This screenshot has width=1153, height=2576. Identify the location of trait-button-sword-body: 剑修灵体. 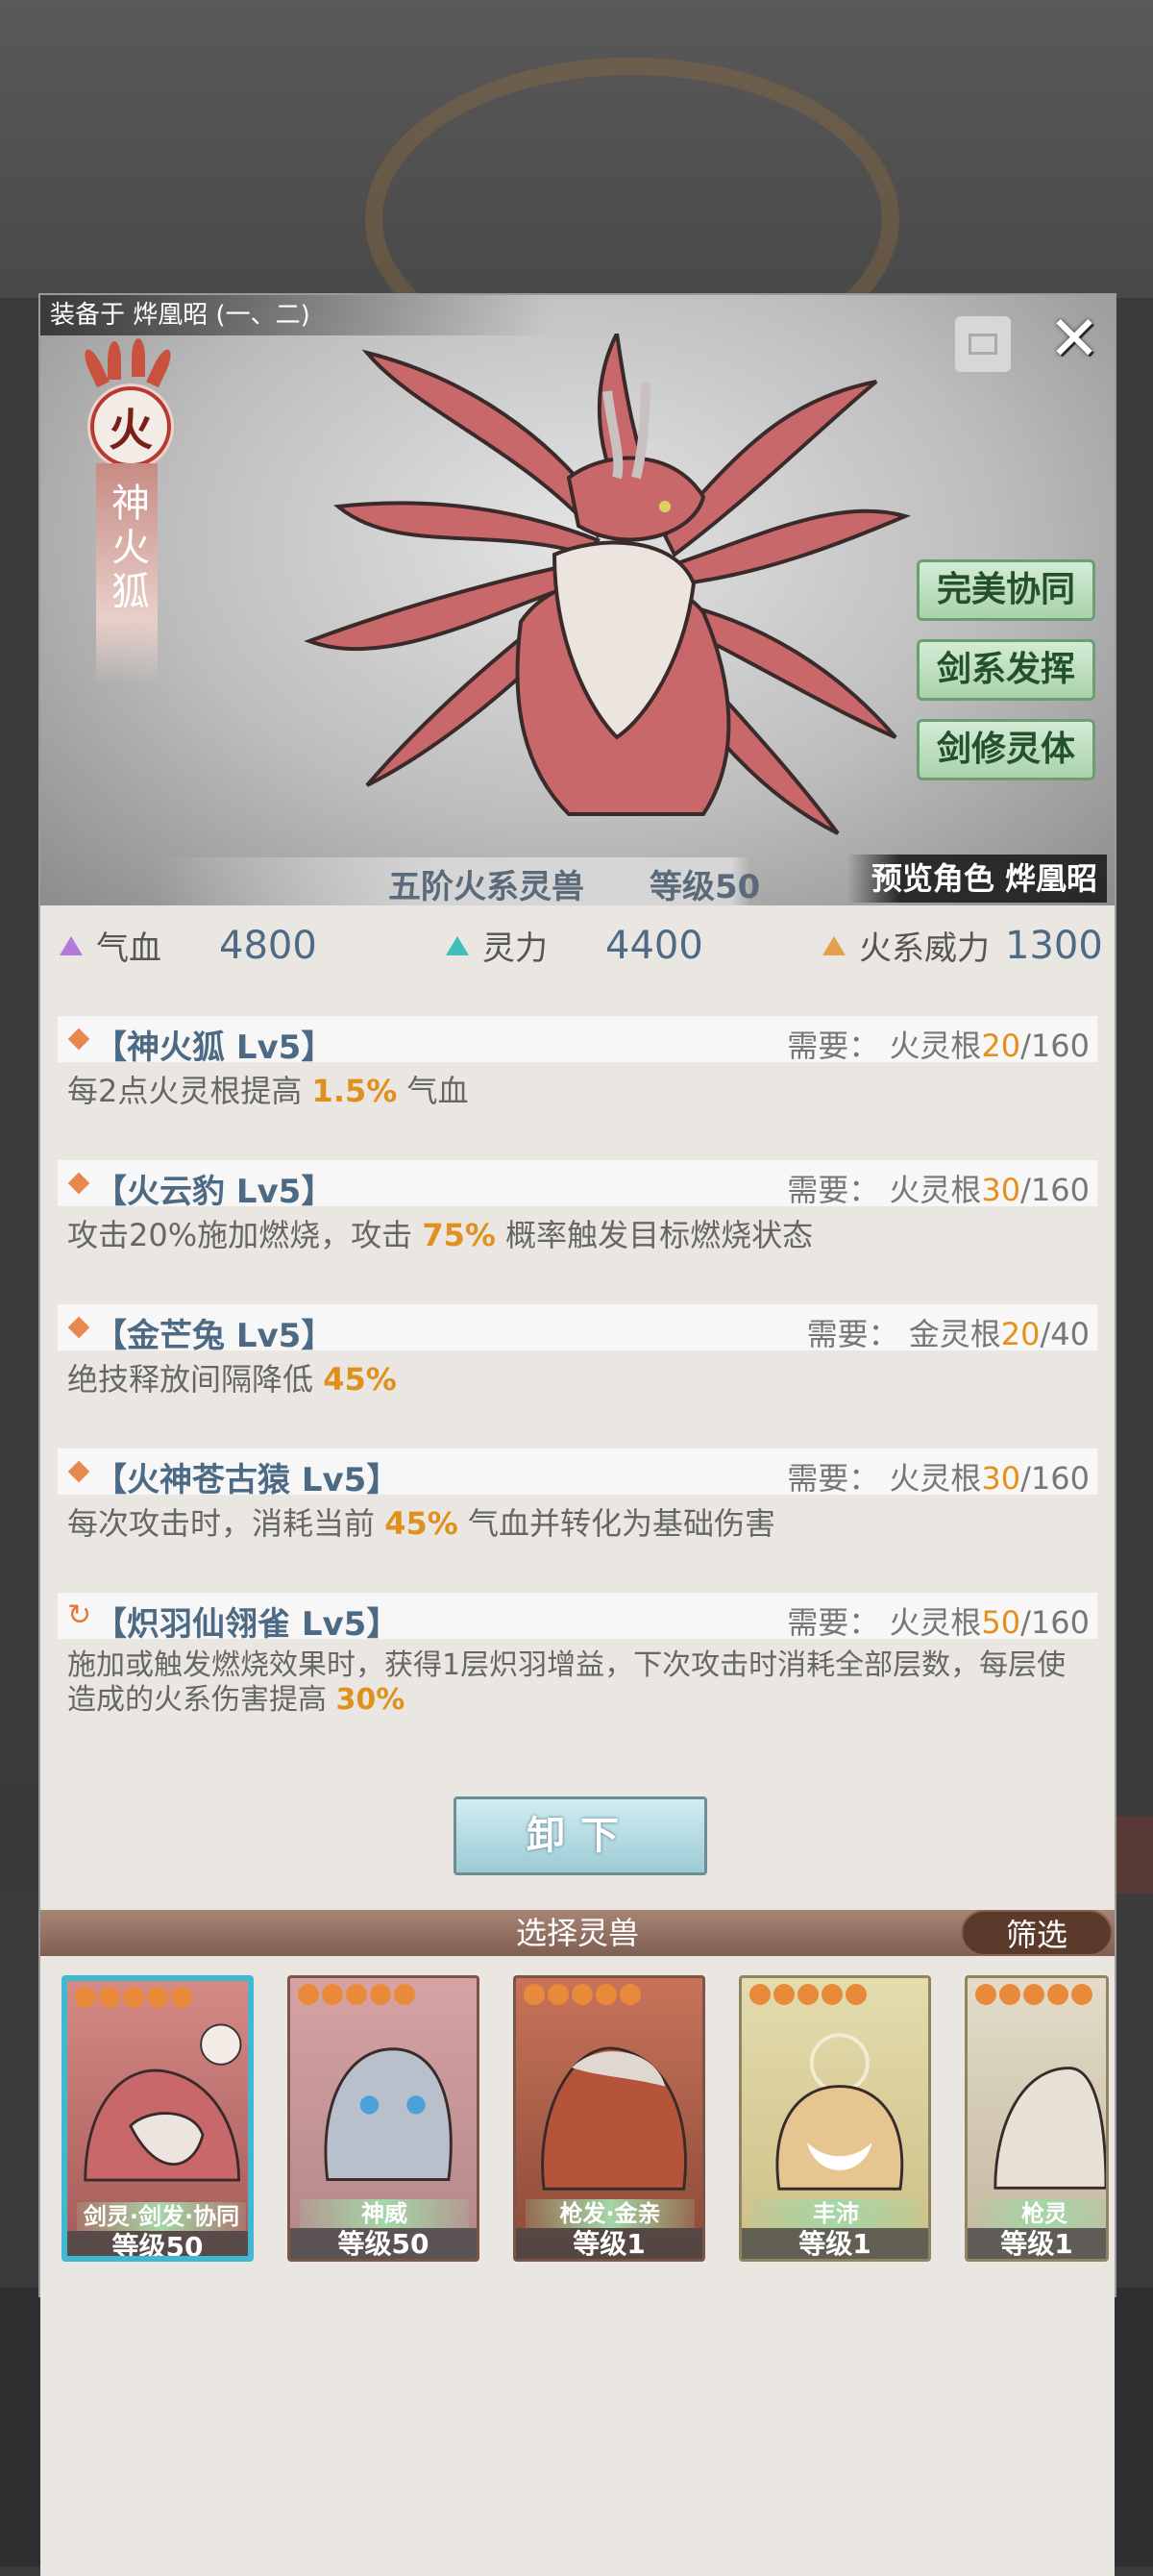
(1006, 750).